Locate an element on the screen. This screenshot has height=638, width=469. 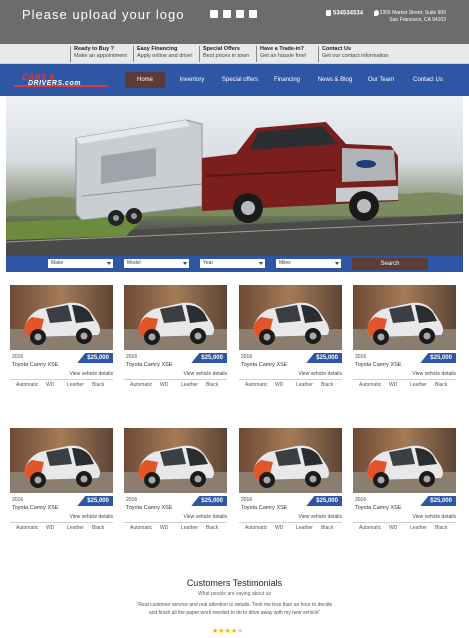
model-select: Model is located at coordinates (156, 263).